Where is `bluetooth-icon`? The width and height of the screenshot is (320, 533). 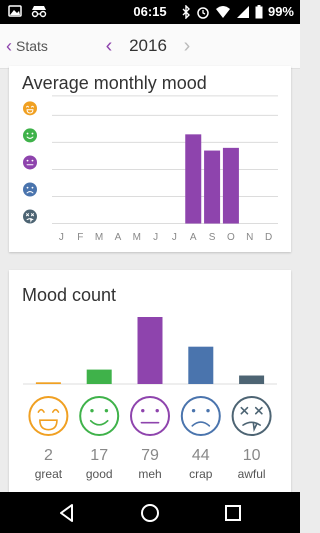
bluetooth-icon is located at coordinates (186, 11).